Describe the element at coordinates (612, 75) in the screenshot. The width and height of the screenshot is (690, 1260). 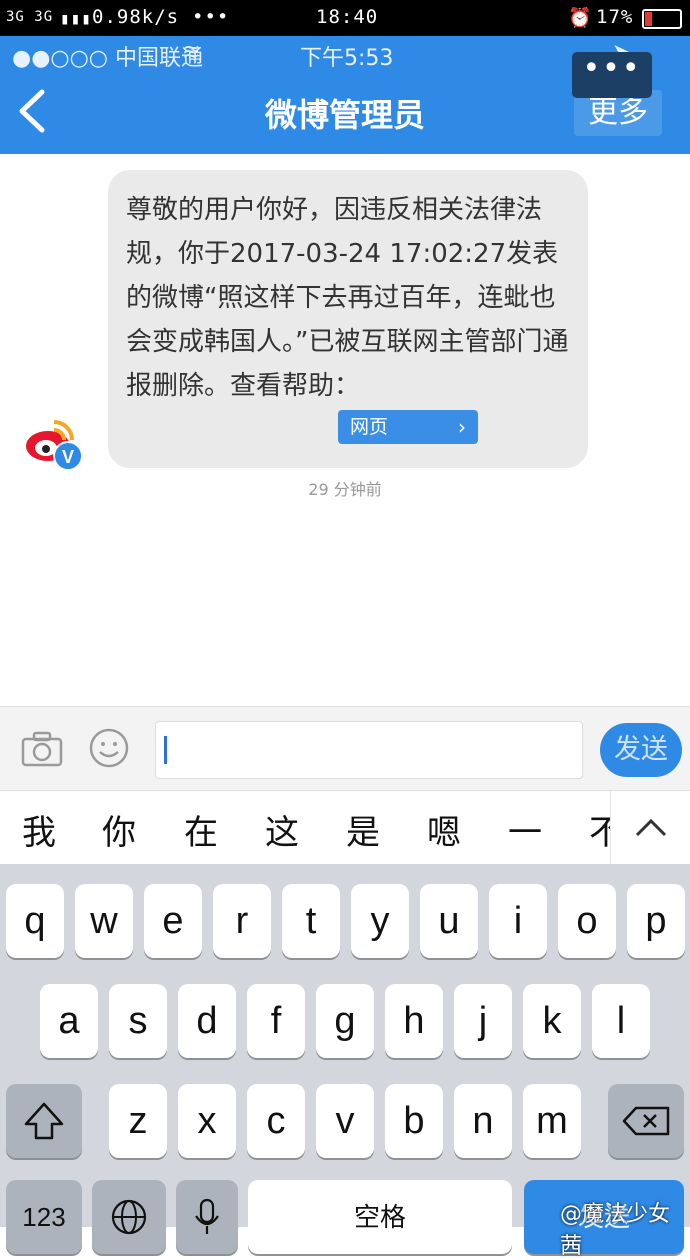
I see `overflow-menu-button: •••` at that location.